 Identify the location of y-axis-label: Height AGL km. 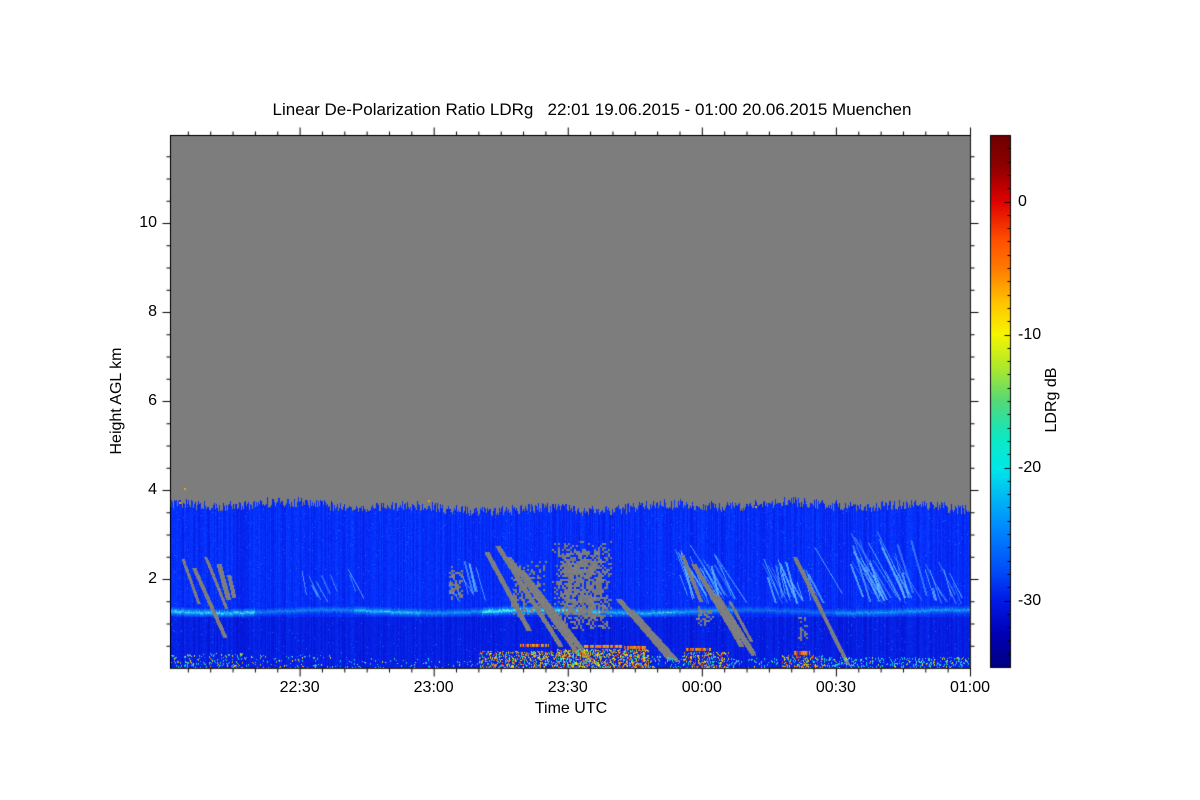
(116, 401).